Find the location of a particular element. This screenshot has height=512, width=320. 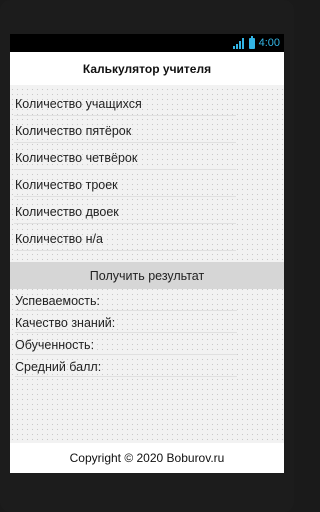

learning-label: Обученность: is located at coordinates (55, 345).